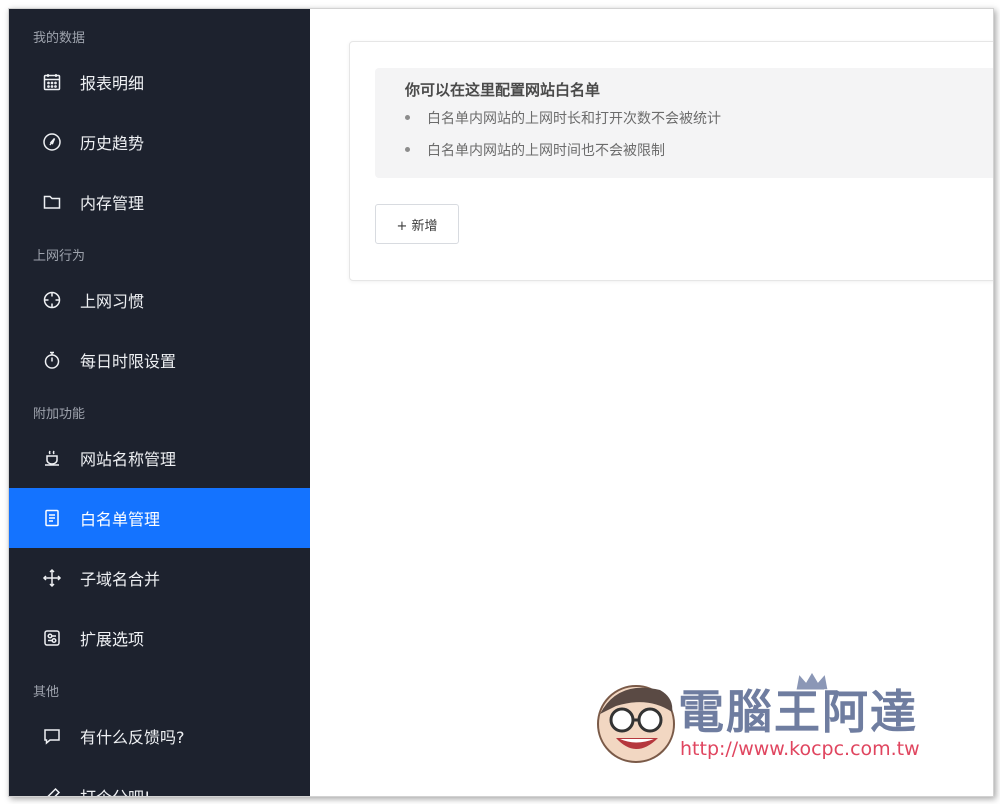 The image size is (1000, 804). Describe the element at coordinates (59, 414) in the screenshot. I see `sidebar-group-addons: 附加功能` at that location.